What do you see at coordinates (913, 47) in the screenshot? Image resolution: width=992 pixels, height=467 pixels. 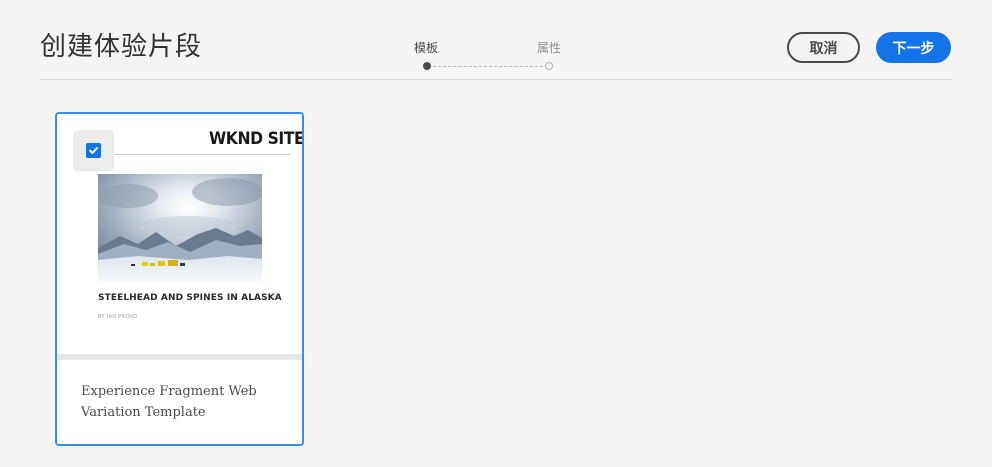 I see `next-button: 下一步` at bounding box center [913, 47].